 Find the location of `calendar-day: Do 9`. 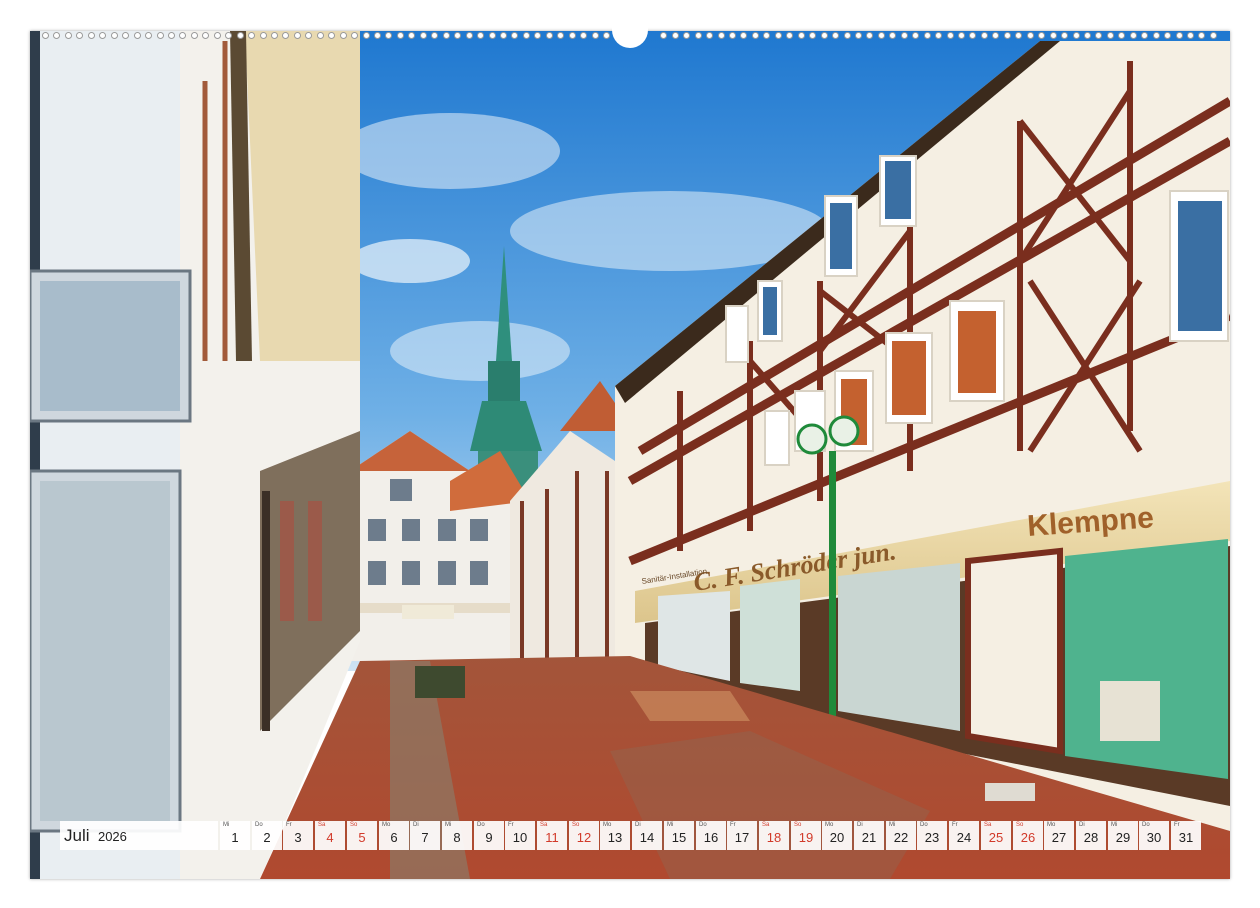

calendar-day: Do 9 is located at coordinates (489, 835).